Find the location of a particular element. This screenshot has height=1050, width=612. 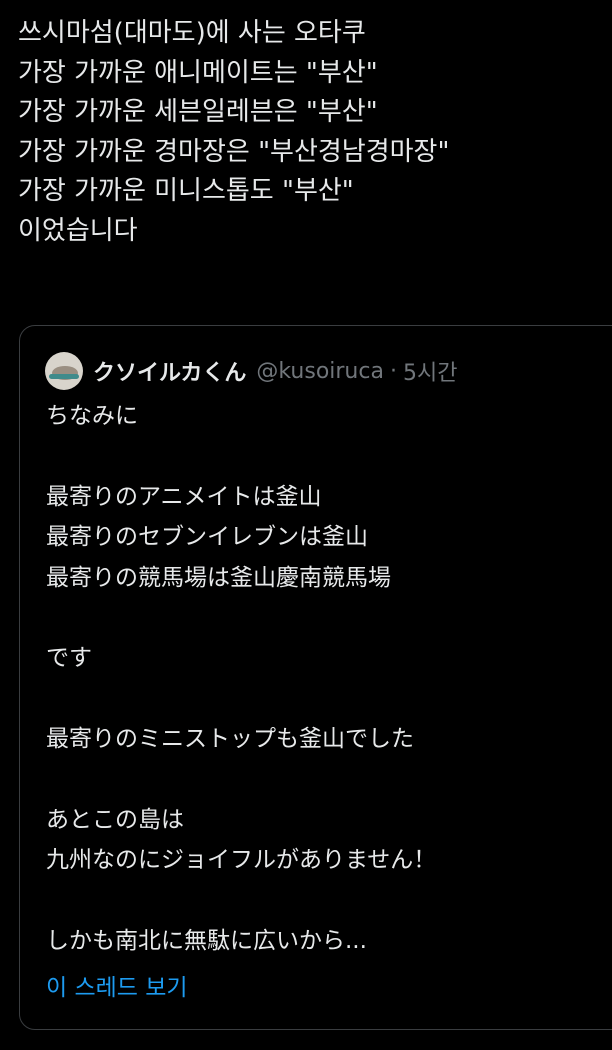

tweet-line: 이었습니다 is located at coordinates (78, 230).